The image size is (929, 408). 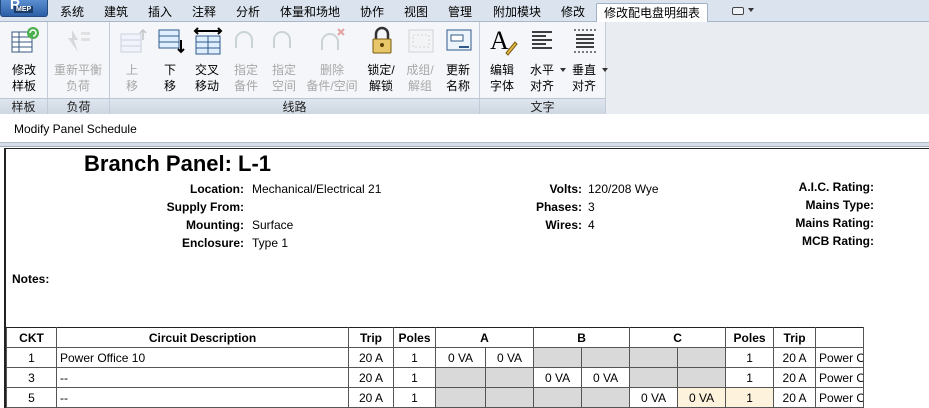 What do you see at coordinates (371, 337) in the screenshot?
I see `header-trip: Trip` at bounding box center [371, 337].